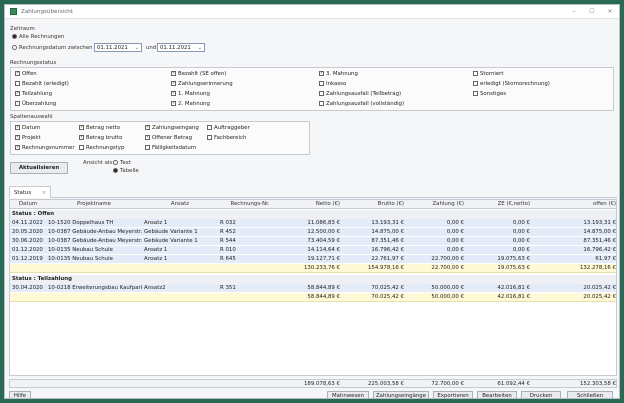 The image size is (624, 403). Describe the element at coordinates (181, 47) in the screenshot. I see `date-to-input: 01.11.2021 ⌄` at that location.